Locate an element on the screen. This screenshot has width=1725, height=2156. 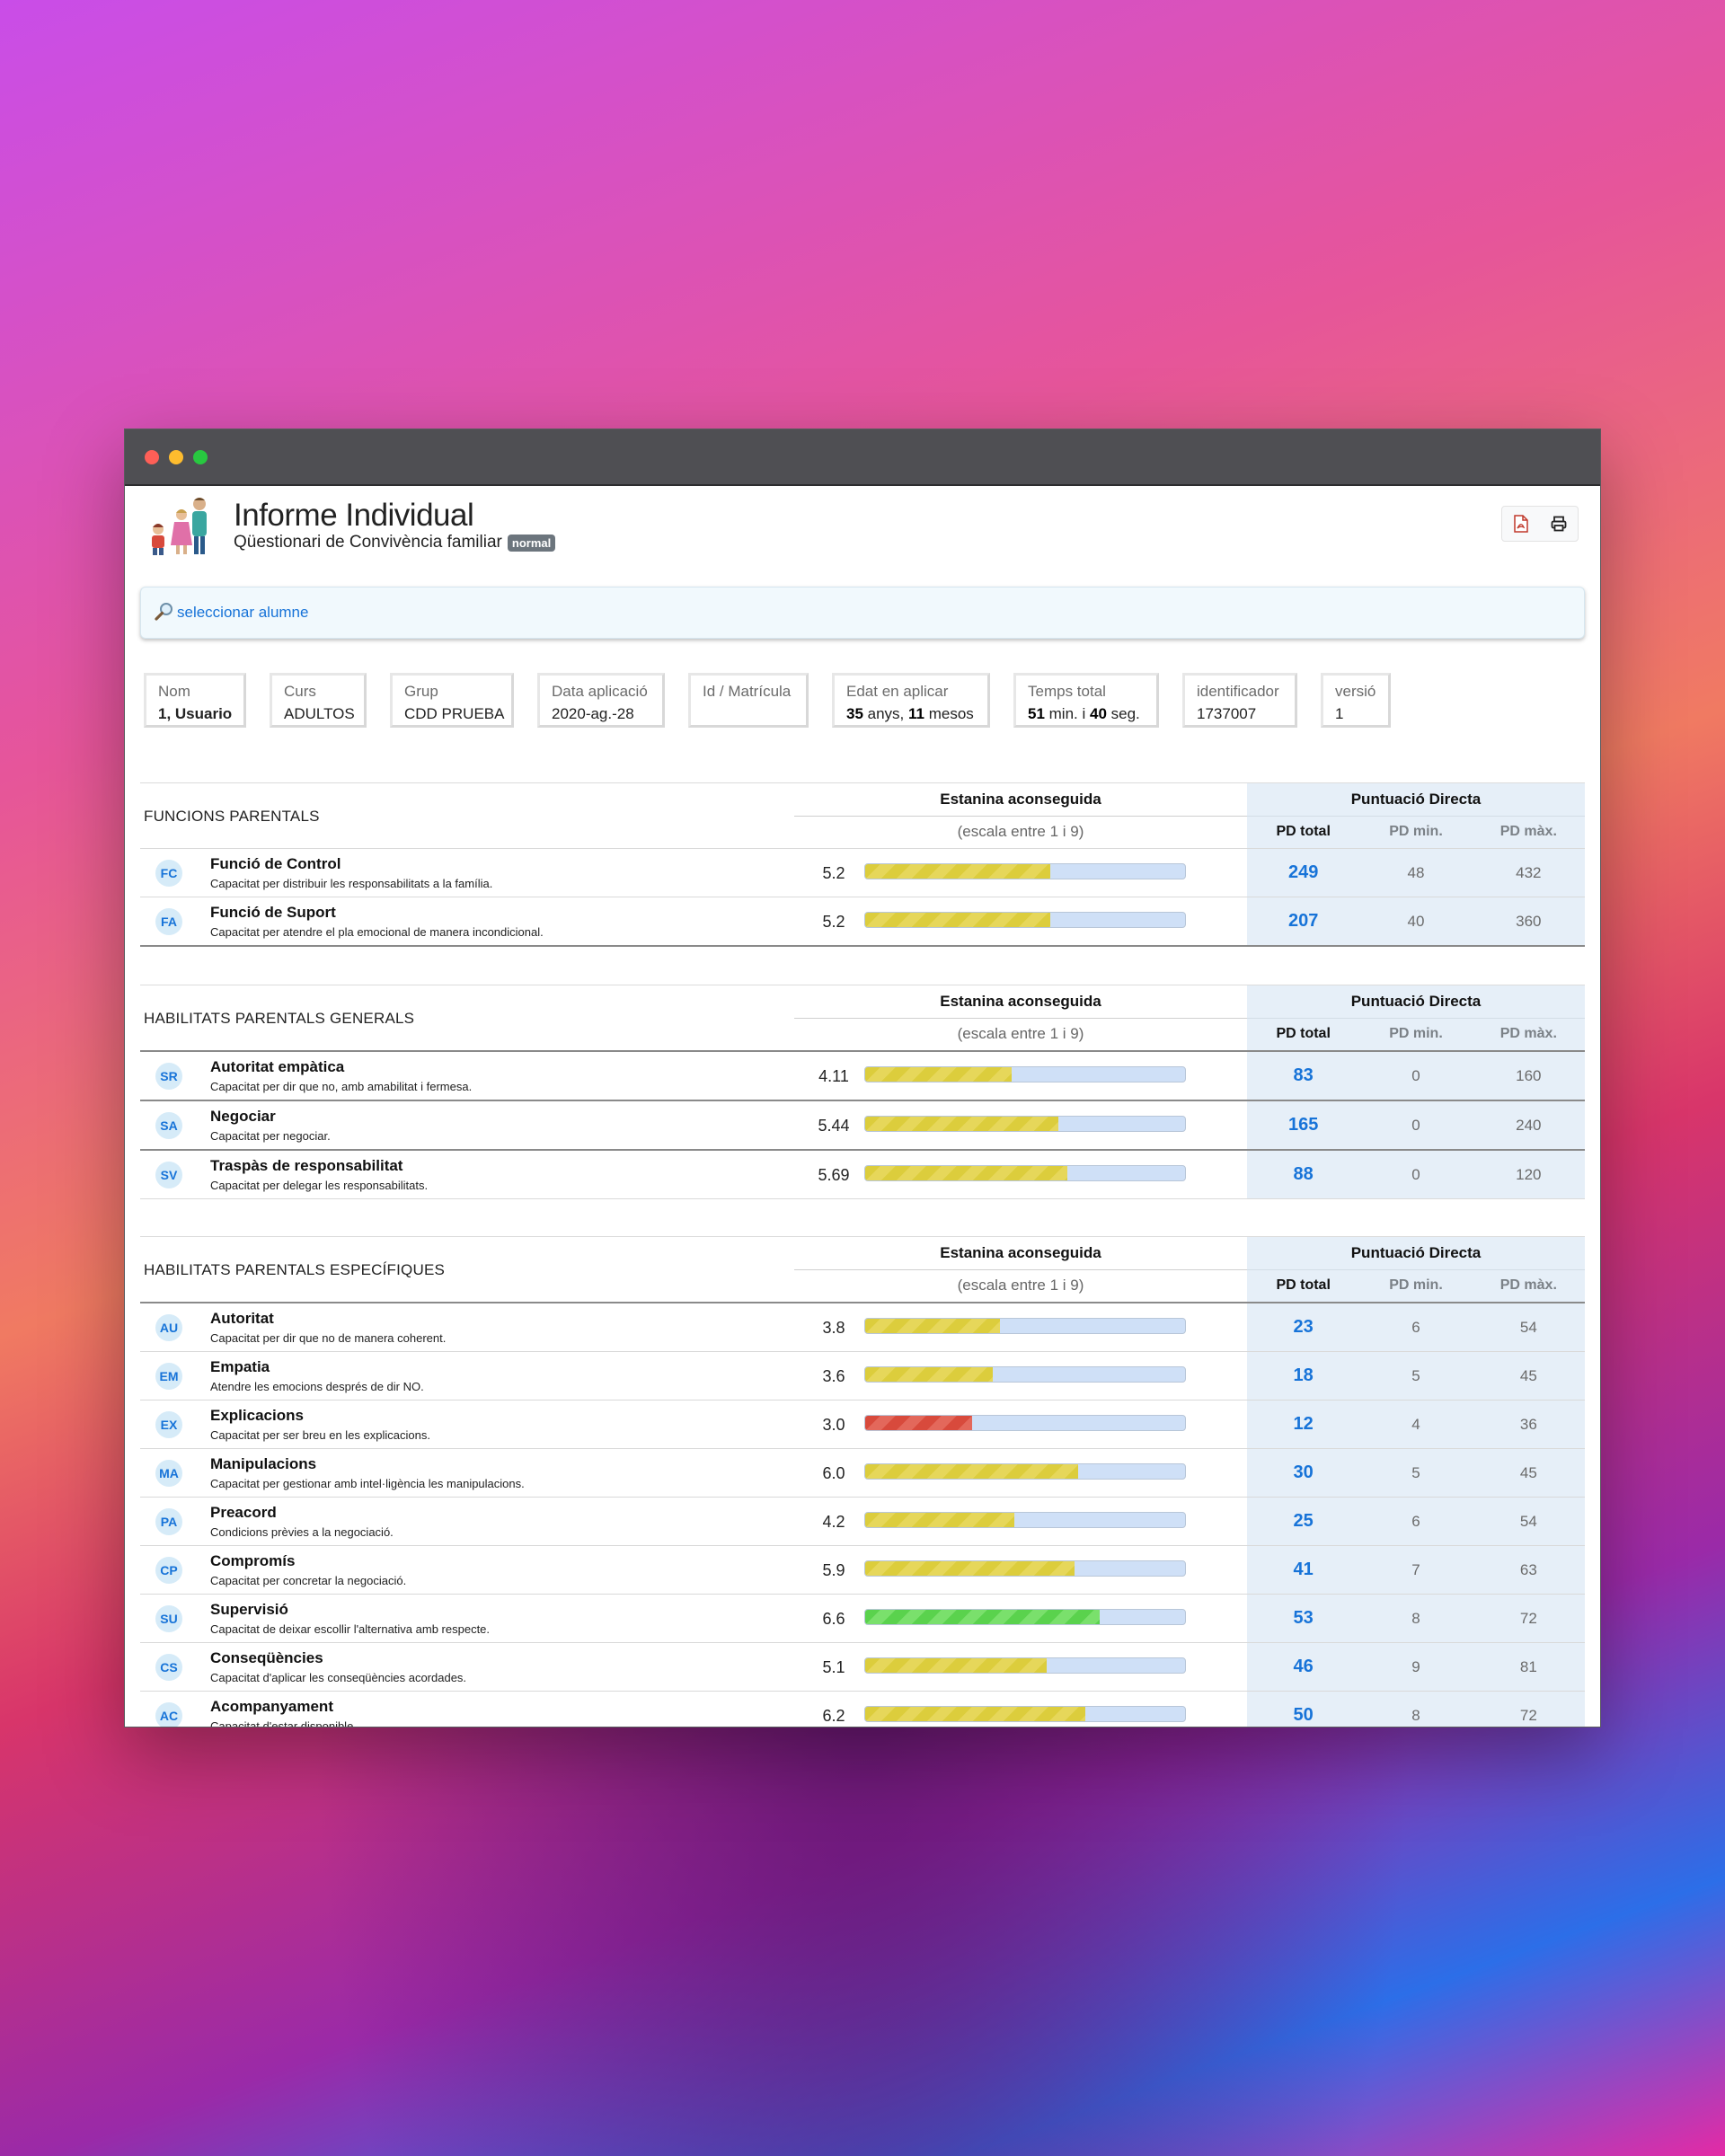
pd-min: 48 is located at coordinates (1416, 872).